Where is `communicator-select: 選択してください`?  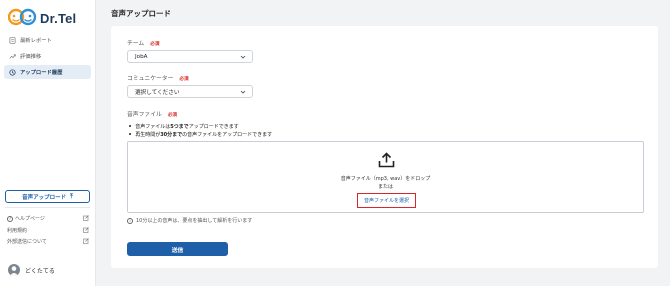
communicator-select: 選択してください is located at coordinates (190, 91).